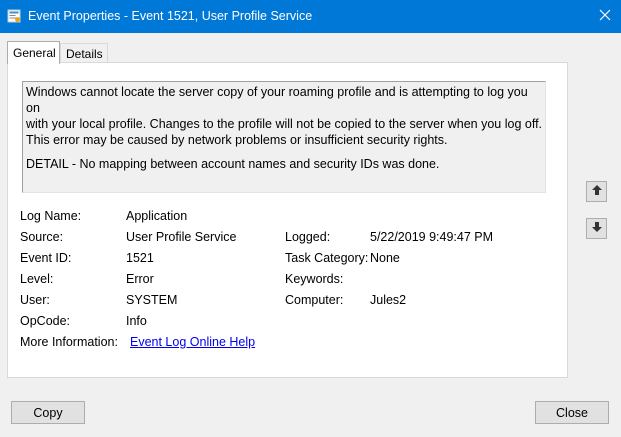 This screenshot has height=437, width=621. What do you see at coordinates (51, 216) in the screenshot?
I see `log-name-label: Log Name:` at bounding box center [51, 216].